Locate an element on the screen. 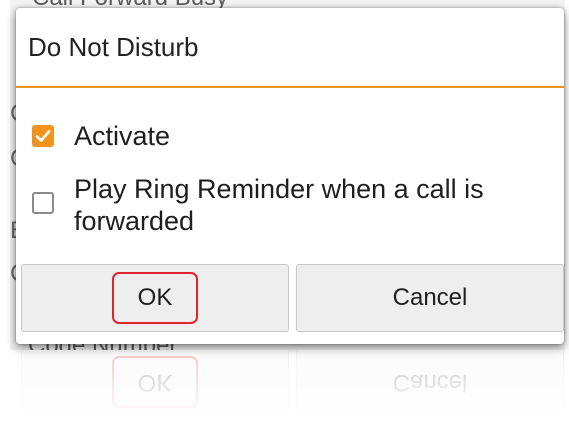 The height and width of the screenshot is (430, 569). activate-label: Activate is located at coordinates (122, 136).